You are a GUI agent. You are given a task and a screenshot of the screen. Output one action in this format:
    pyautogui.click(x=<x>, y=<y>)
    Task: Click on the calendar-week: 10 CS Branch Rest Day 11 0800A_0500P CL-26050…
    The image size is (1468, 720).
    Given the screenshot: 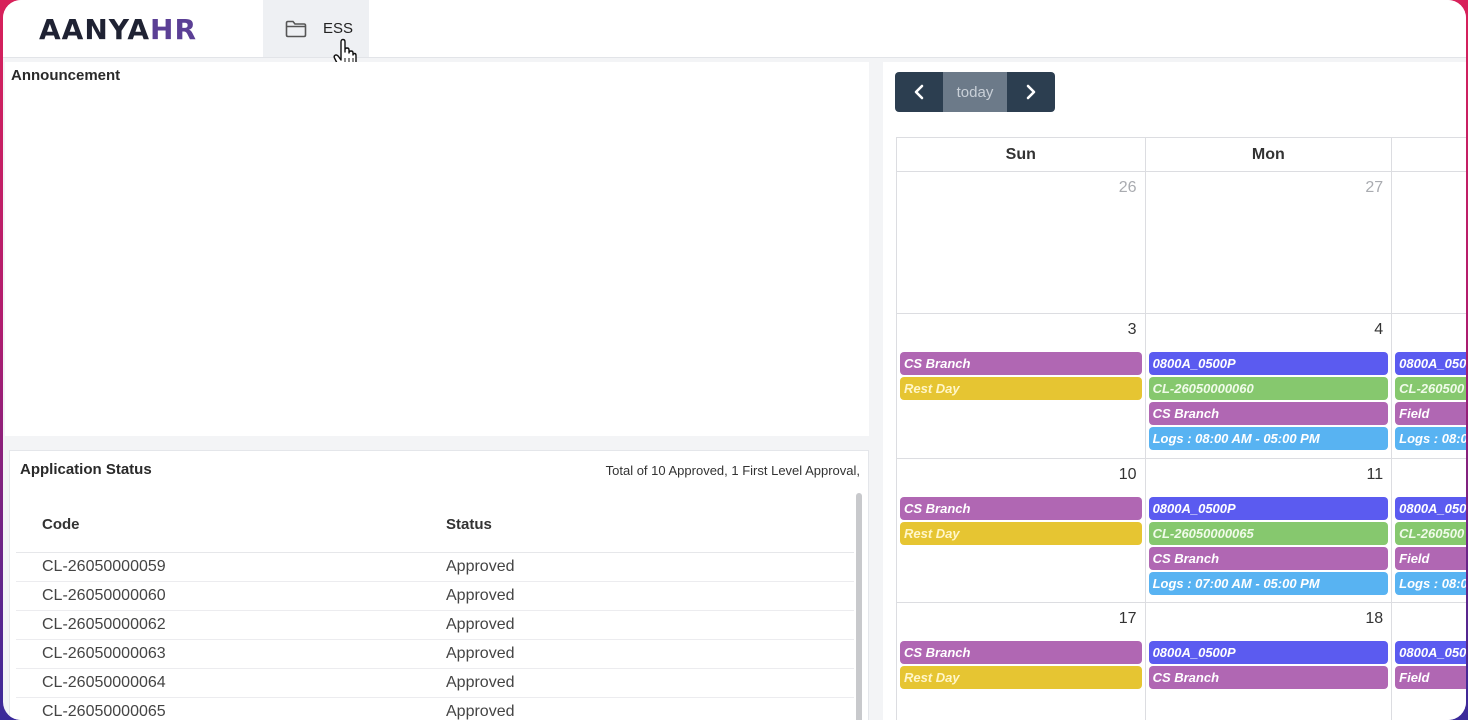 What is the action you would take?
    pyautogui.click(x=1181, y=531)
    